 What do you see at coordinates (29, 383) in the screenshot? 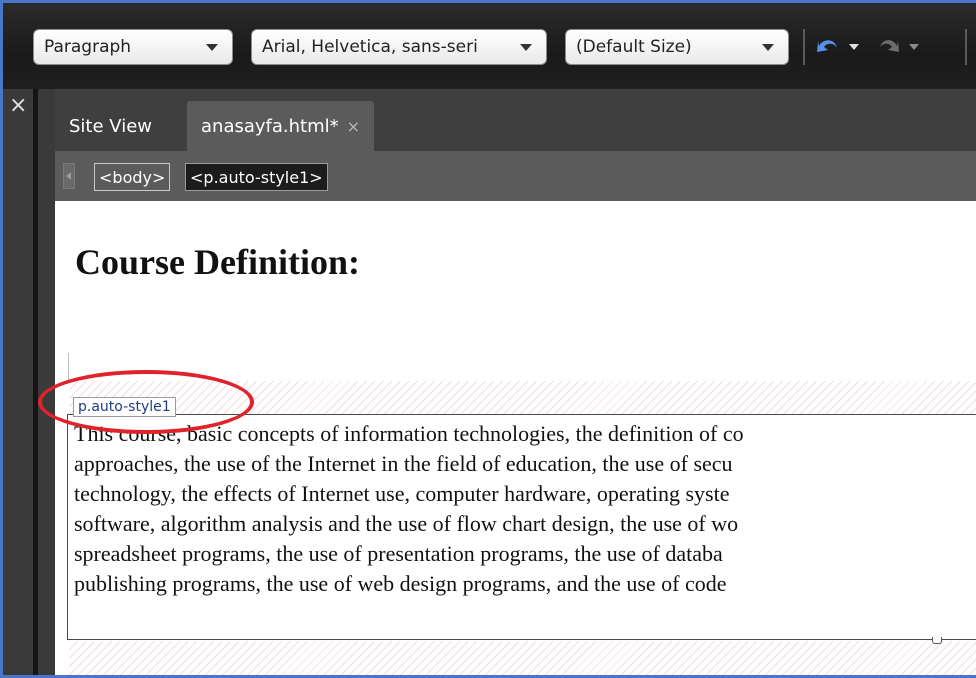
I see `side-panel: ×` at bounding box center [29, 383].